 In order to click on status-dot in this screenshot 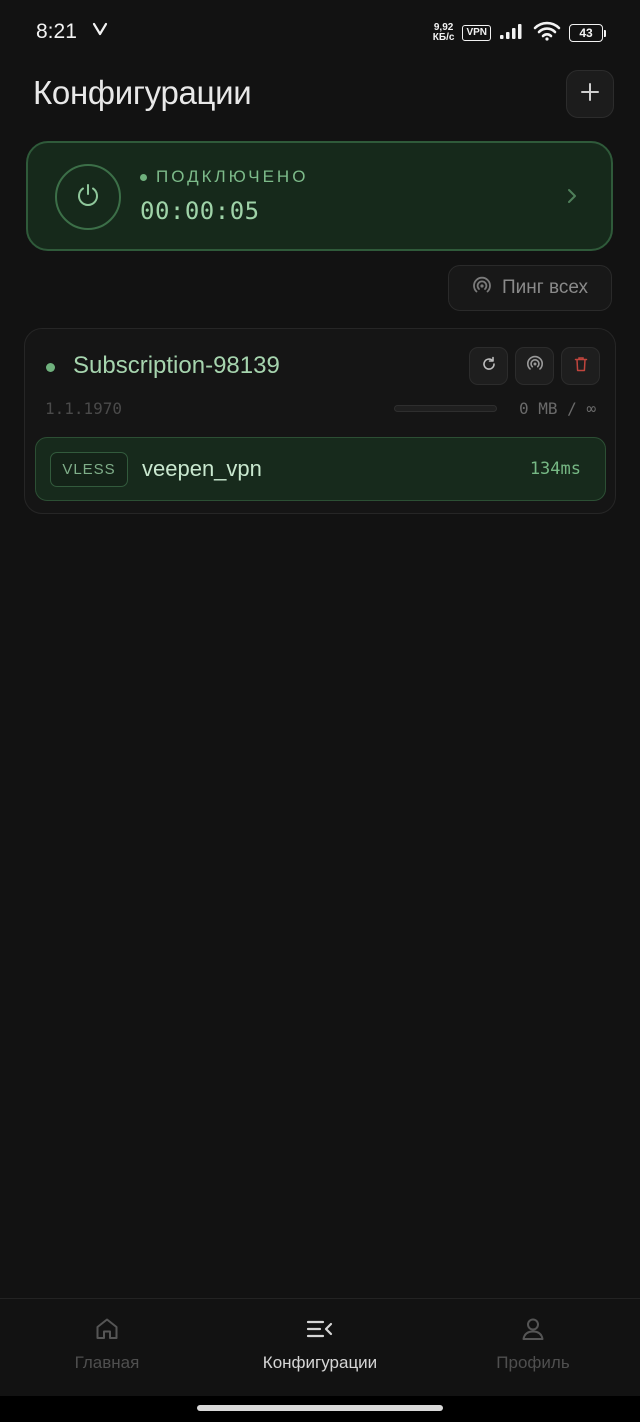, I will do `click(143, 177)`.